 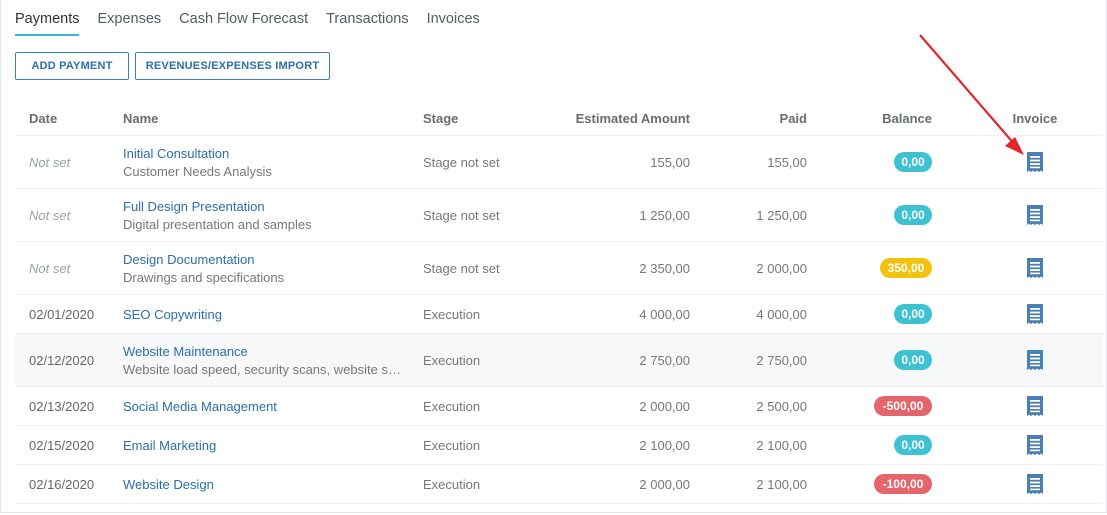 What do you see at coordinates (268, 206) in the screenshot?
I see `payment-name-link: Full Design Presentation` at bounding box center [268, 206].